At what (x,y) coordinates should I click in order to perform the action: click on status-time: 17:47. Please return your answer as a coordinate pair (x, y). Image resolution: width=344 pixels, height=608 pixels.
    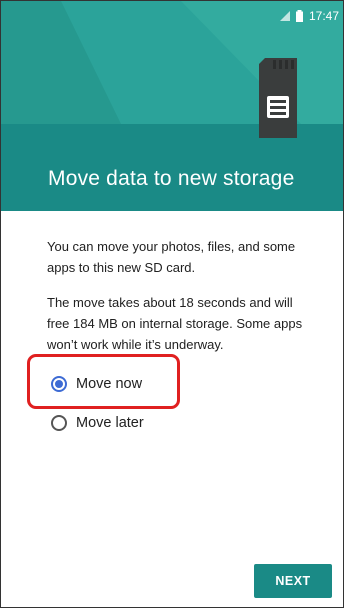
    Looking at the image, I should click on (323, 16).